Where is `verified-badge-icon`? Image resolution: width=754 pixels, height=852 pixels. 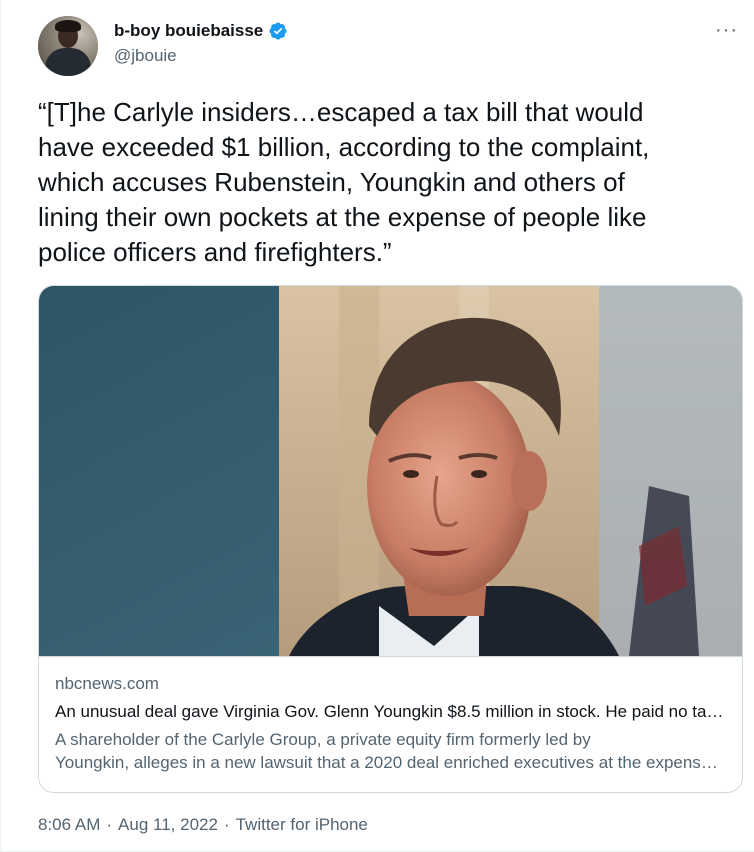
verified-badge-icon is located at coordinates (278, 31).